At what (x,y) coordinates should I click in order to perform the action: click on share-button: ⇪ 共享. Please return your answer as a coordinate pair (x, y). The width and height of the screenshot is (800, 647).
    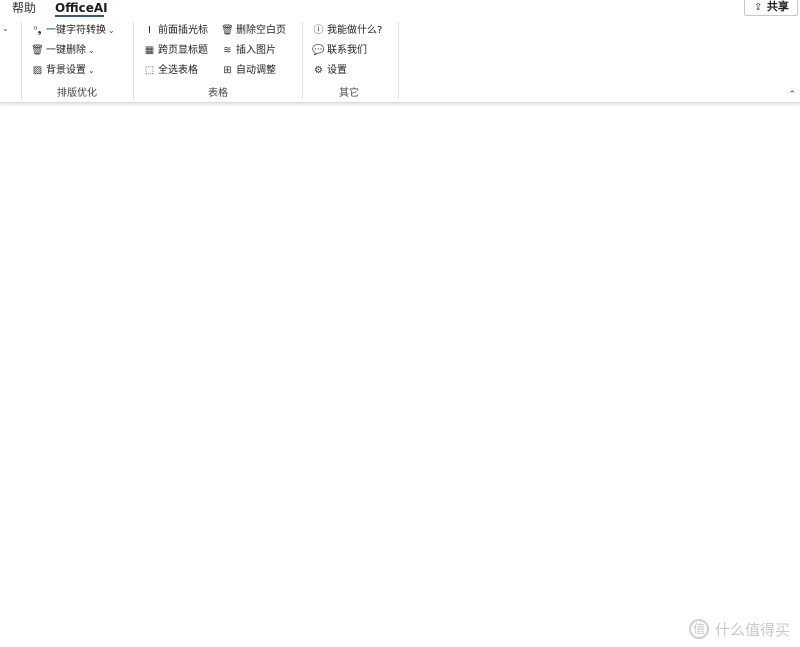
    Looking at the image, I should click on (771, 8).